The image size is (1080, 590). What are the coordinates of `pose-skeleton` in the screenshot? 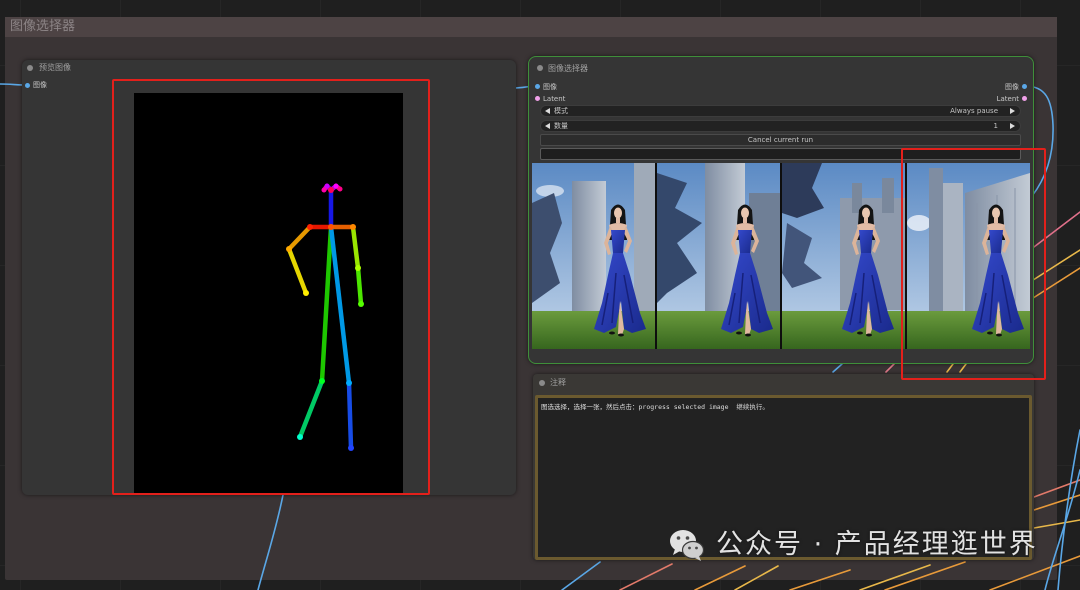 It's located at (325, 317).